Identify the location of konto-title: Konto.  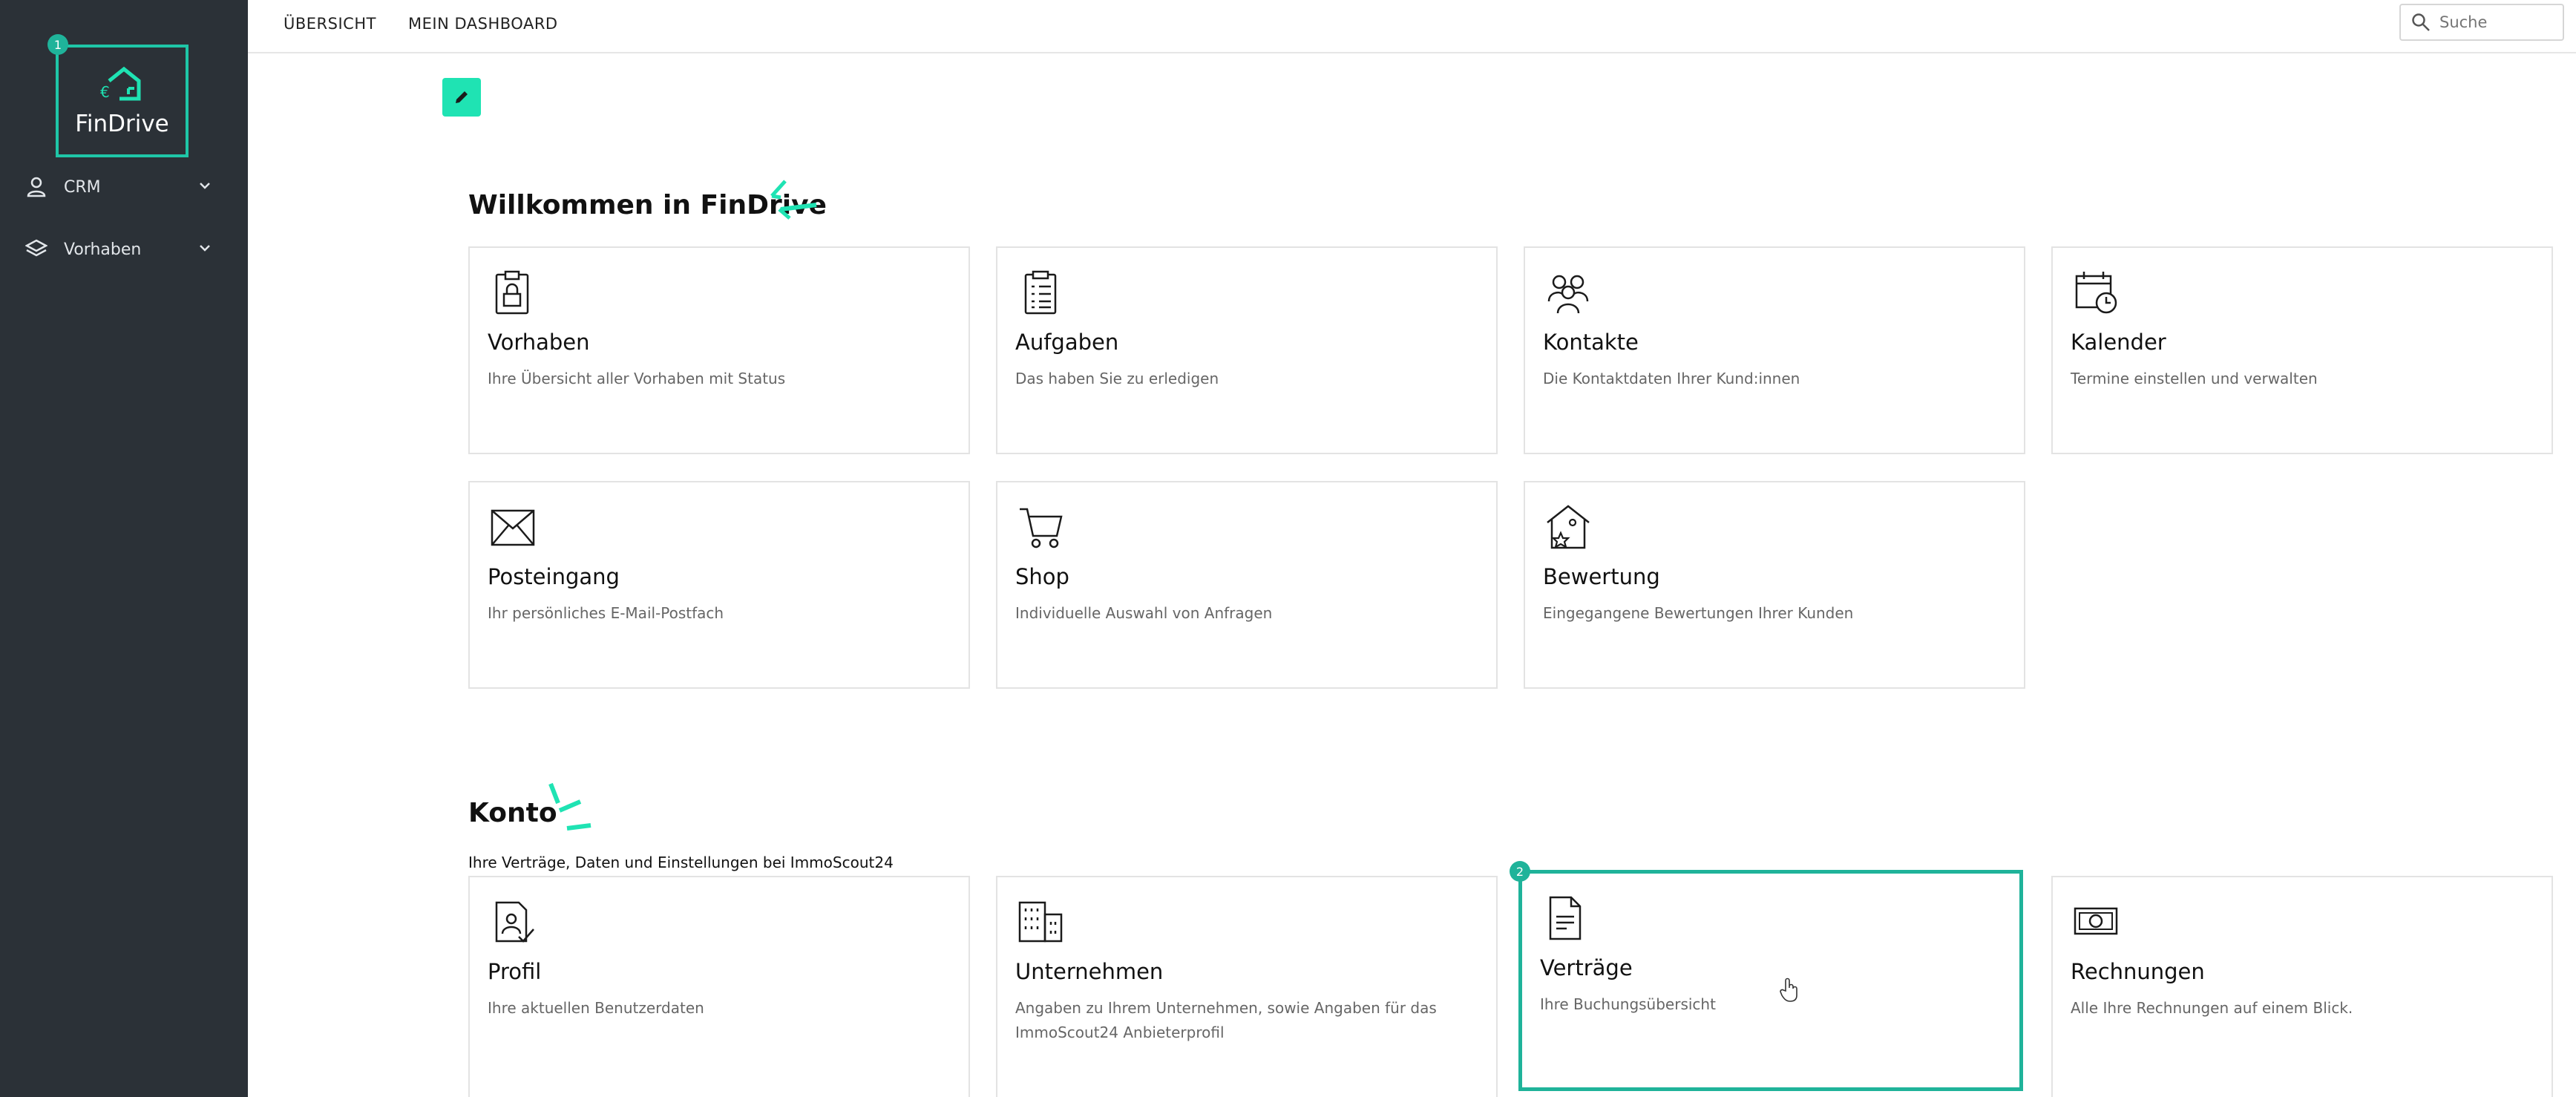
(512, 813).